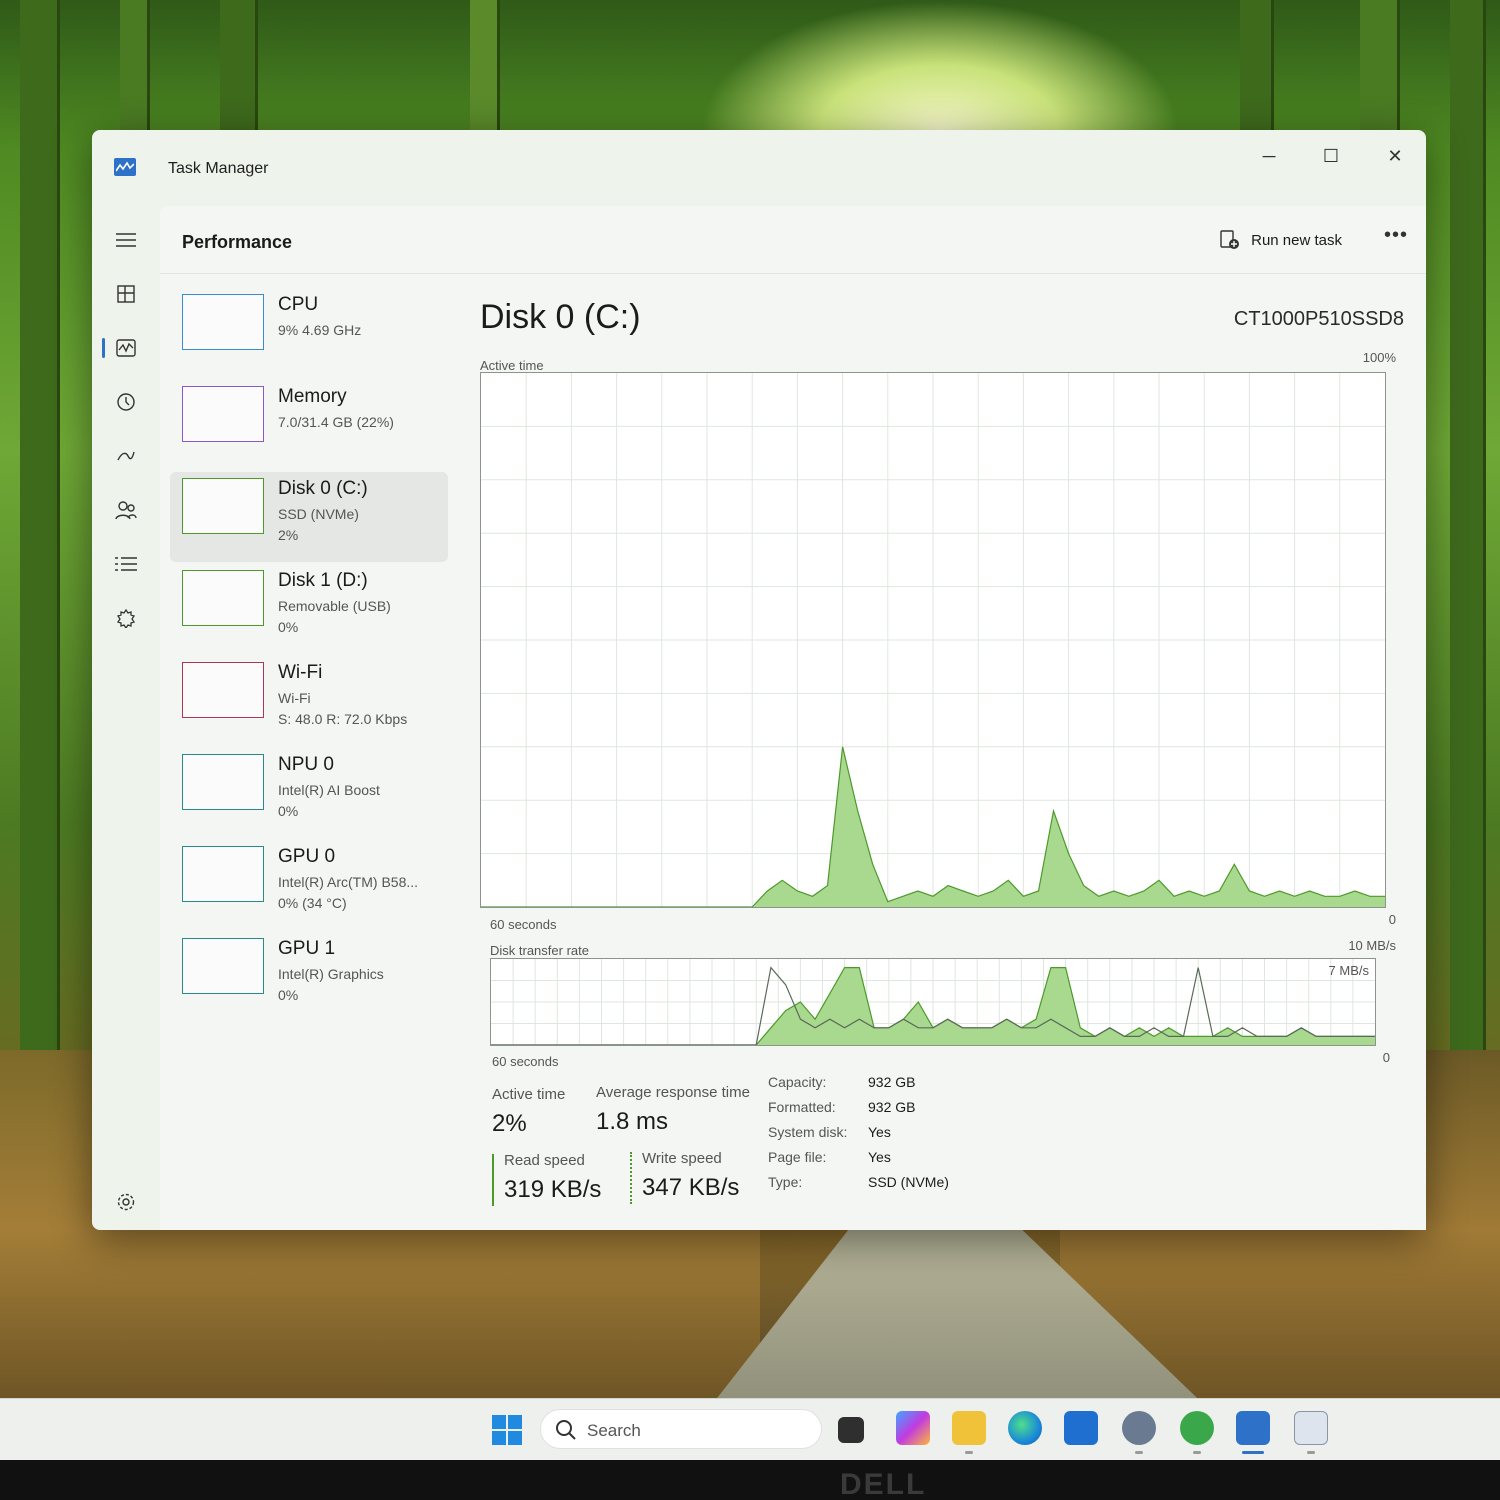 This screenshot has width=1500, height=1500. Describe the element at coordinates (908, 1182) in the screenshot. I see `property-value: SSD (NVMe)` at that location.